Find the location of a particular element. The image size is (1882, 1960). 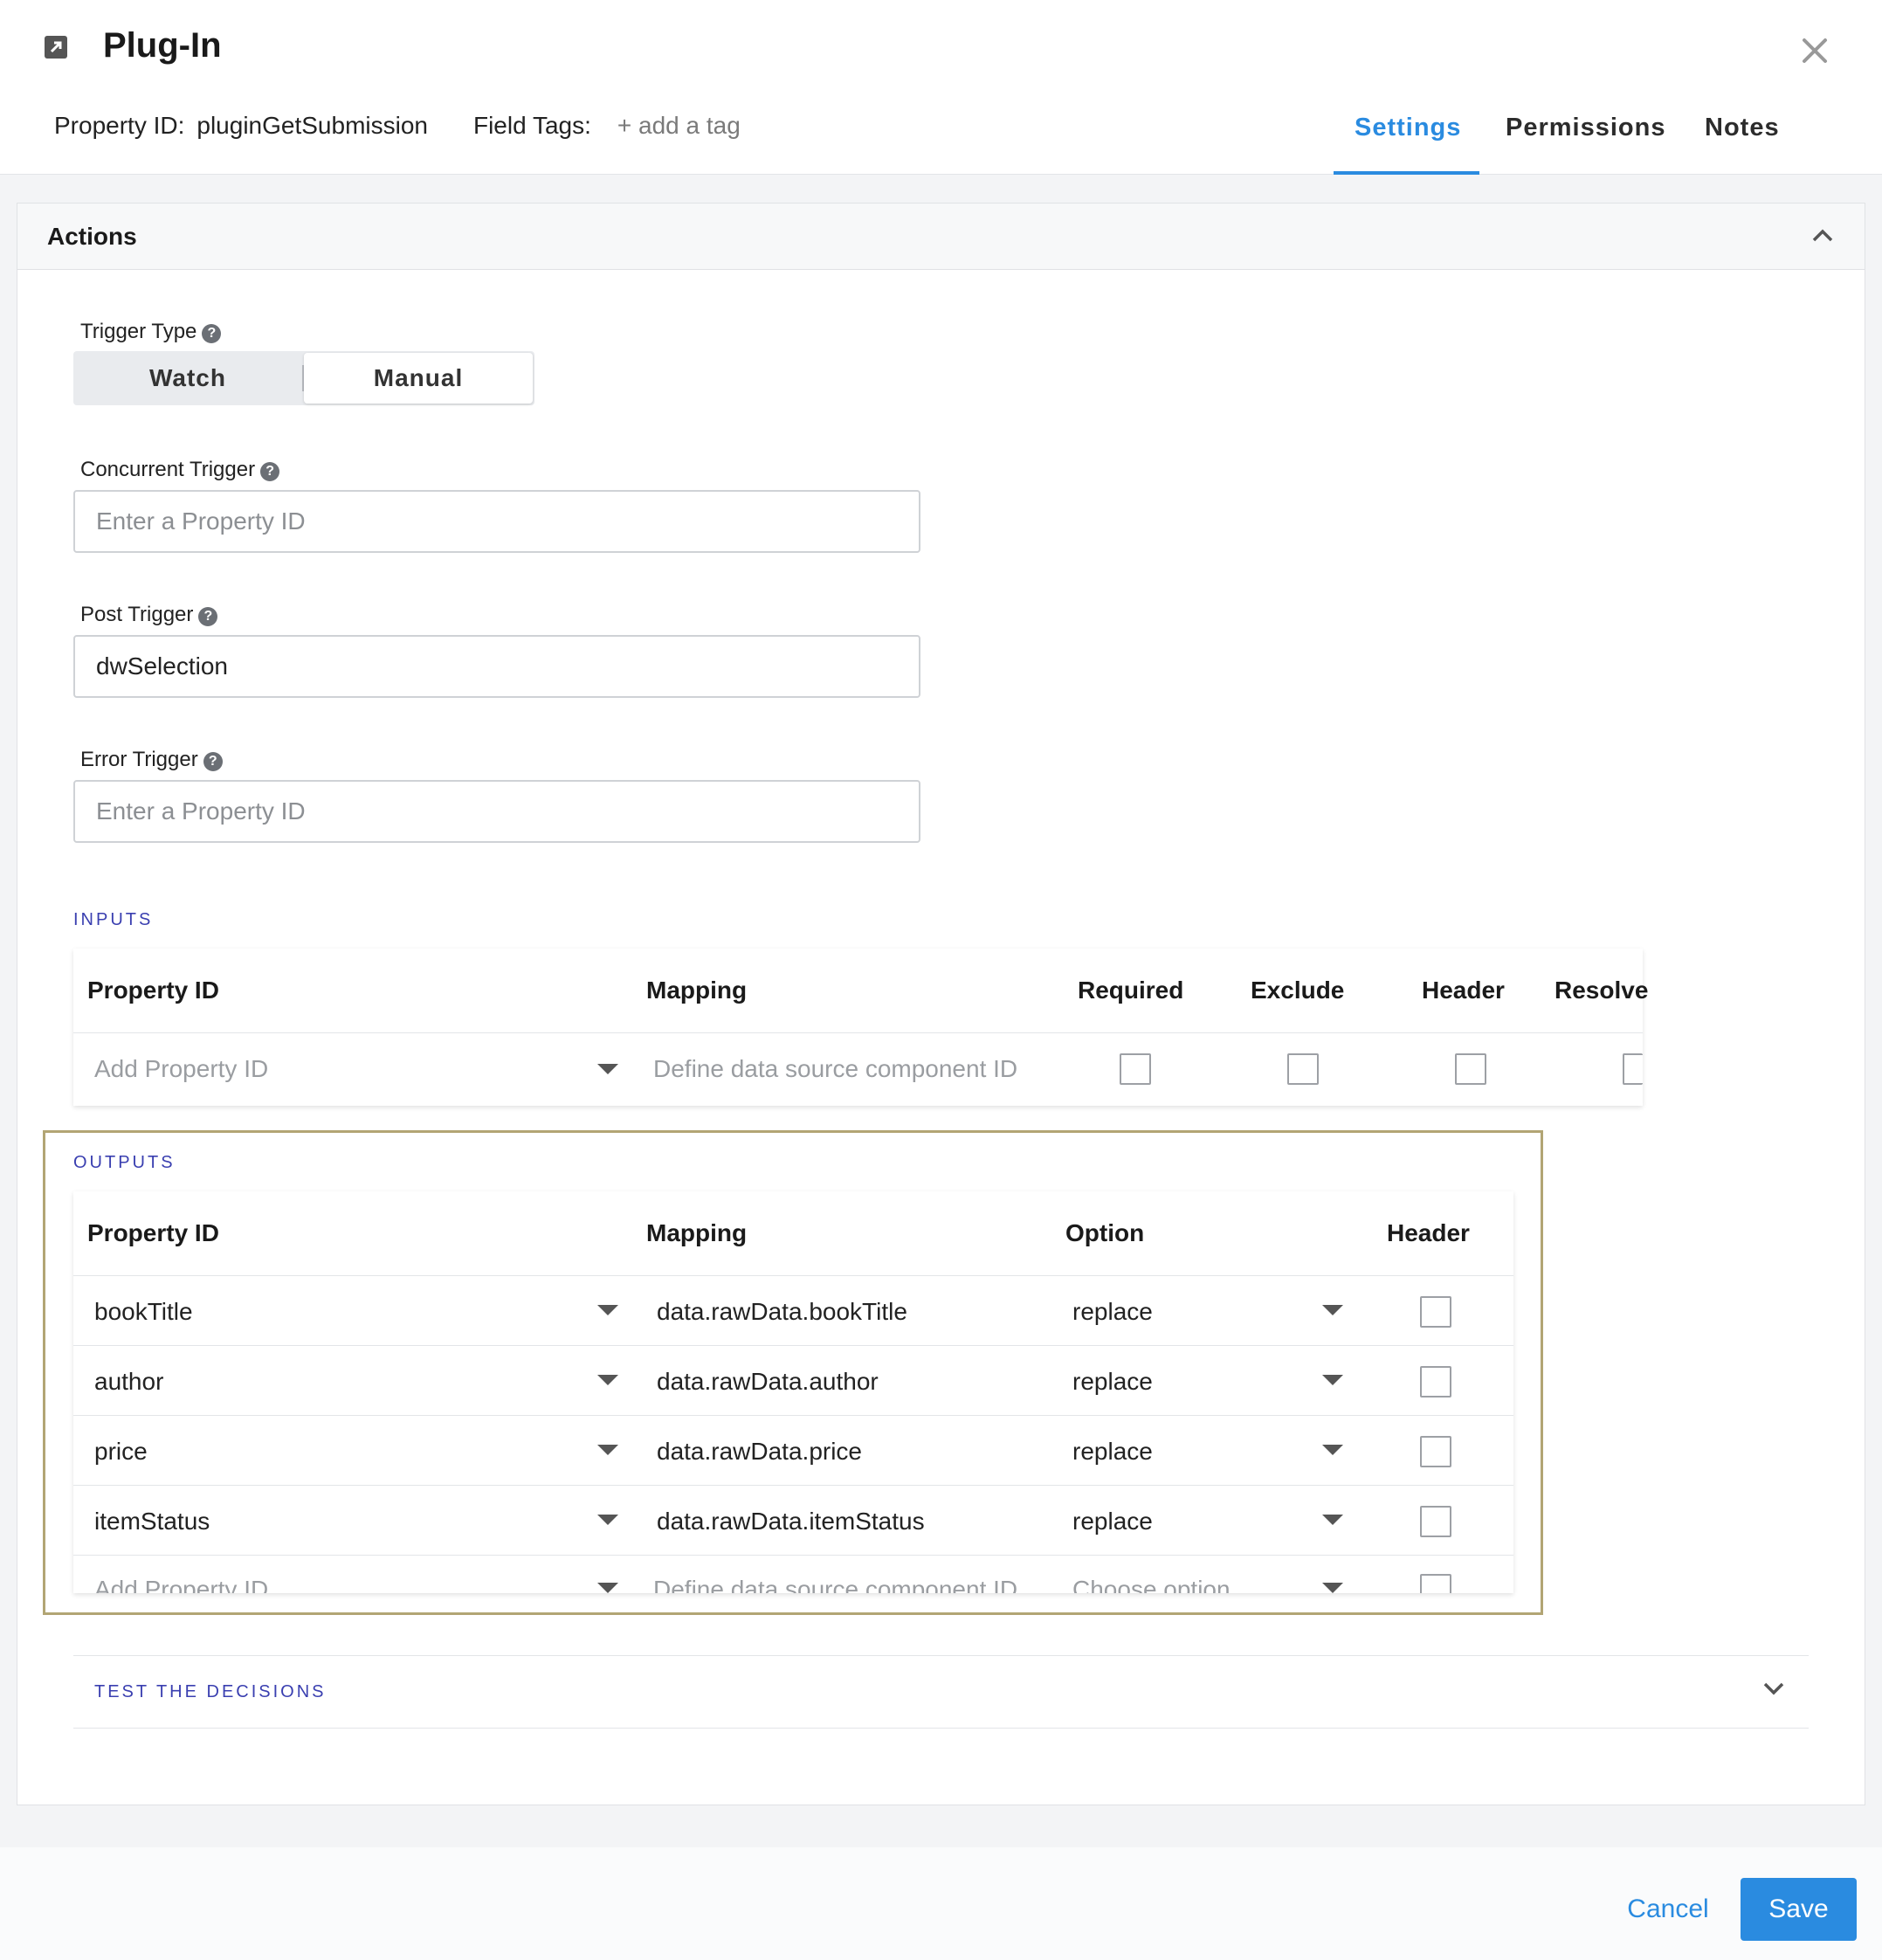

save-button: Save is located at coordinates (1799, 1909).